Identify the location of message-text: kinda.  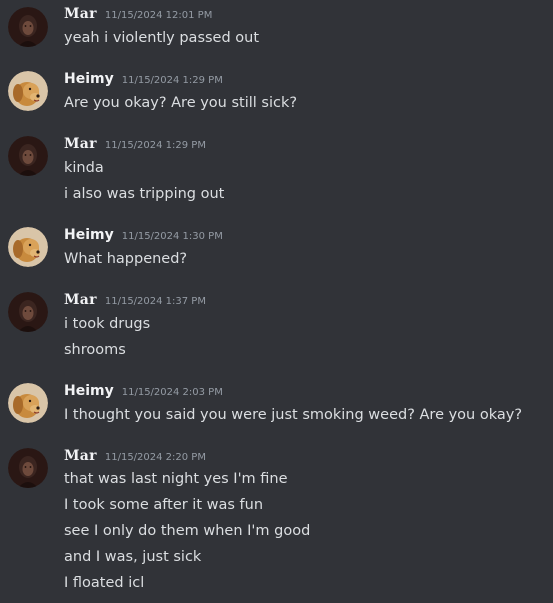
(84, 168).